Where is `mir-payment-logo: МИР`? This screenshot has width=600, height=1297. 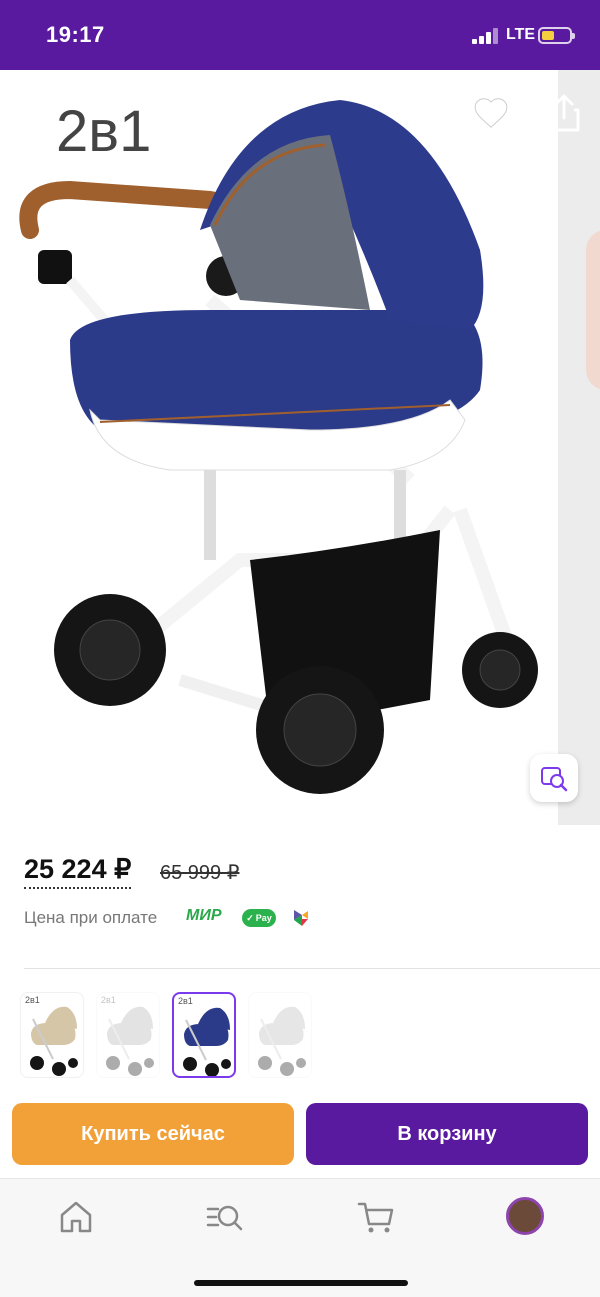 mir-payment-logo: МИР is located at coordinates (204, 915).